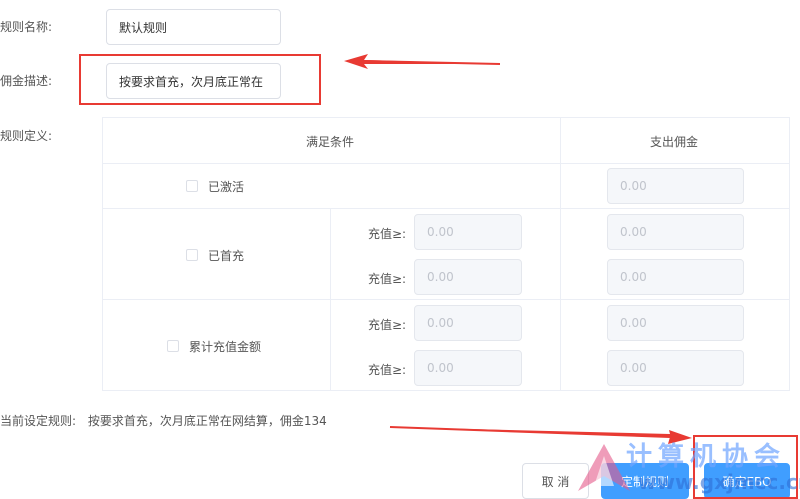 The width and height of the screenshot is (800, 499). What do you see at coordinates (706, 457) in the screenshot?
I see `watermark-text: 计算机协会` at bounding box center [706, 457].